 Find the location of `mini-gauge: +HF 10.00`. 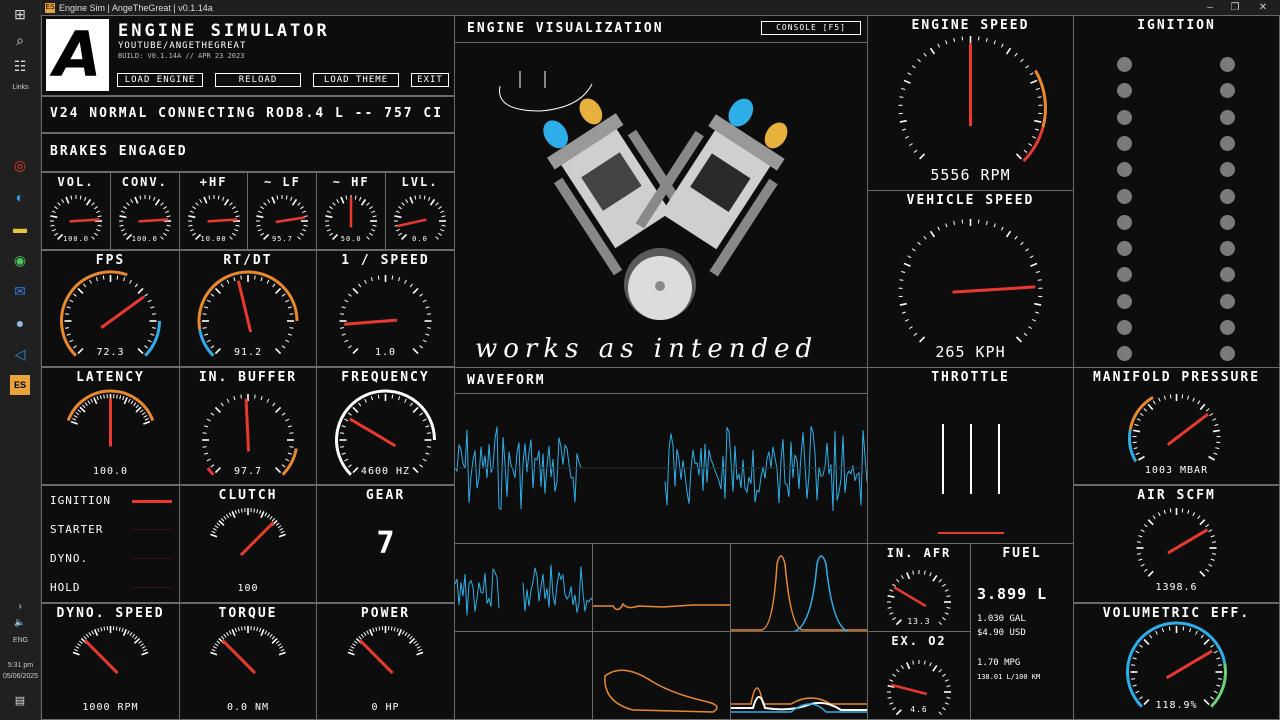

mini-gauge: +HF 10.00 is located at coordinates (213, 211).